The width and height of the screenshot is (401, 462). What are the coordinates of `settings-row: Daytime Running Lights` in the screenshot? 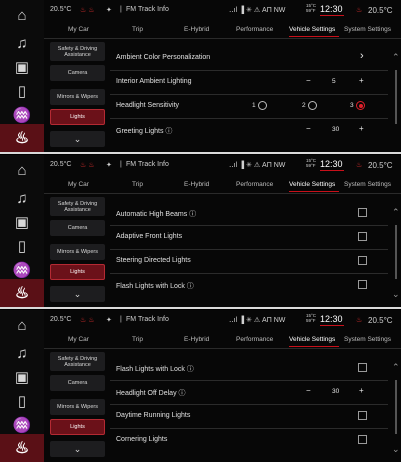 It's located at (249, 416).